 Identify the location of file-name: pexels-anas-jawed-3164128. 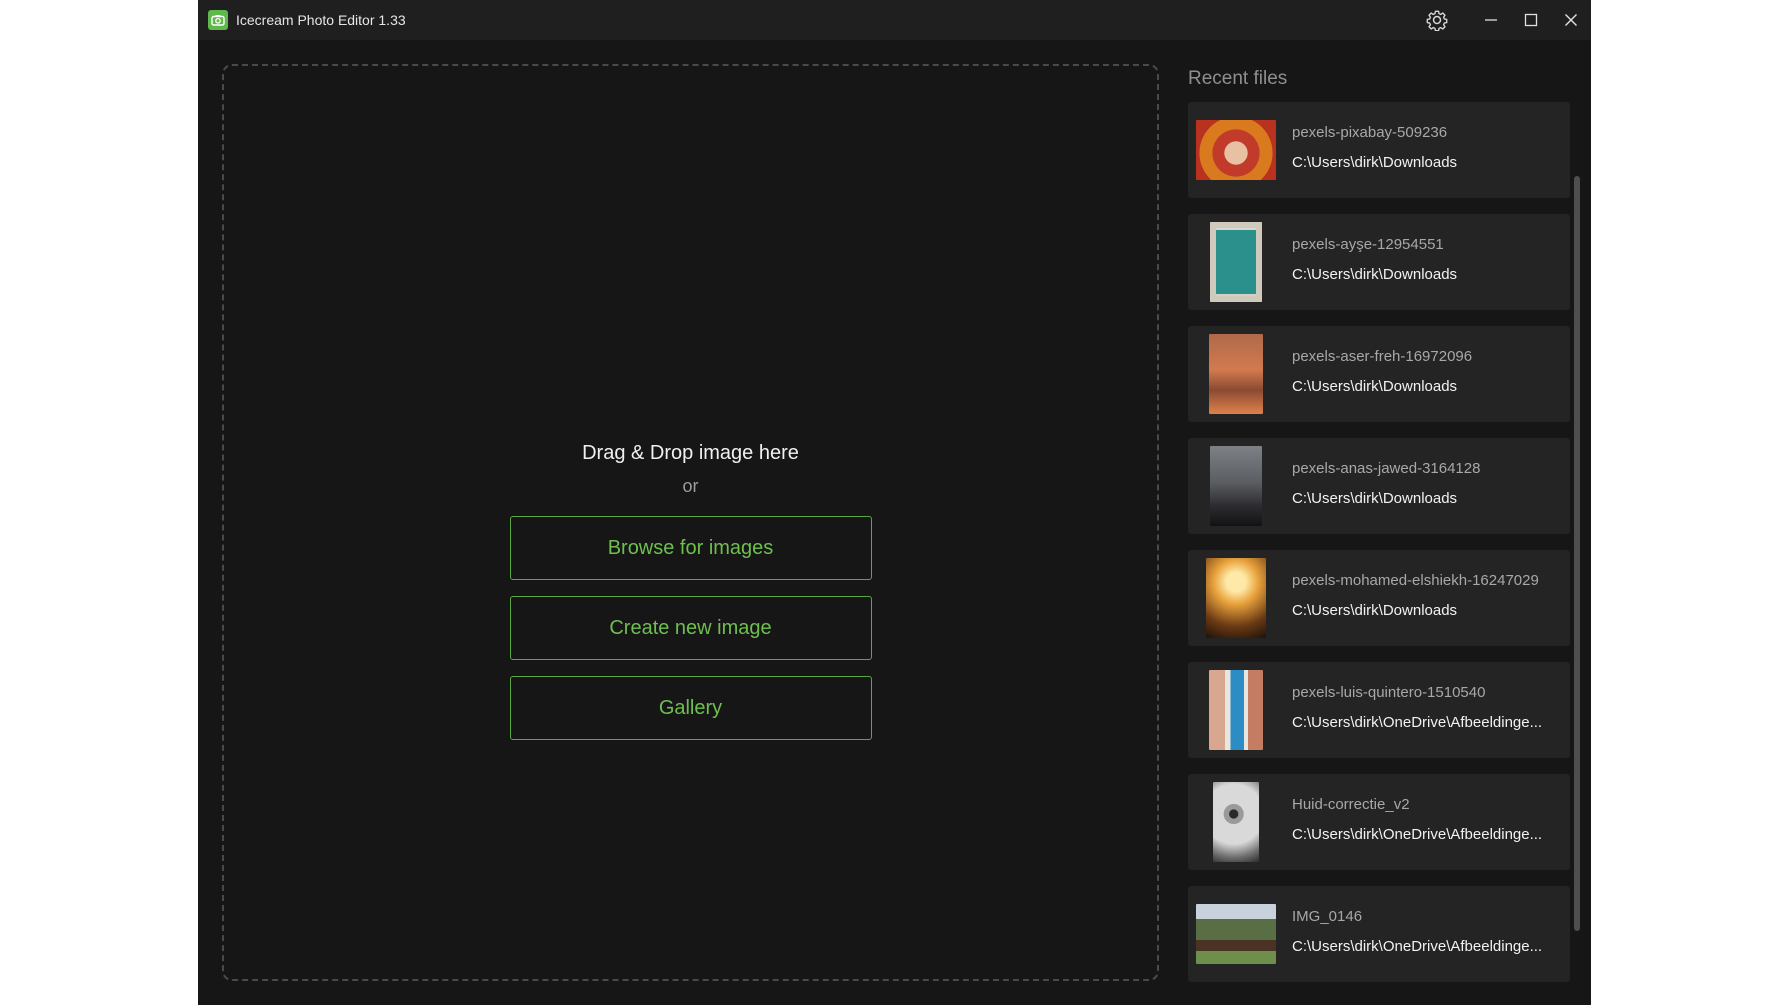
(1386, 468).